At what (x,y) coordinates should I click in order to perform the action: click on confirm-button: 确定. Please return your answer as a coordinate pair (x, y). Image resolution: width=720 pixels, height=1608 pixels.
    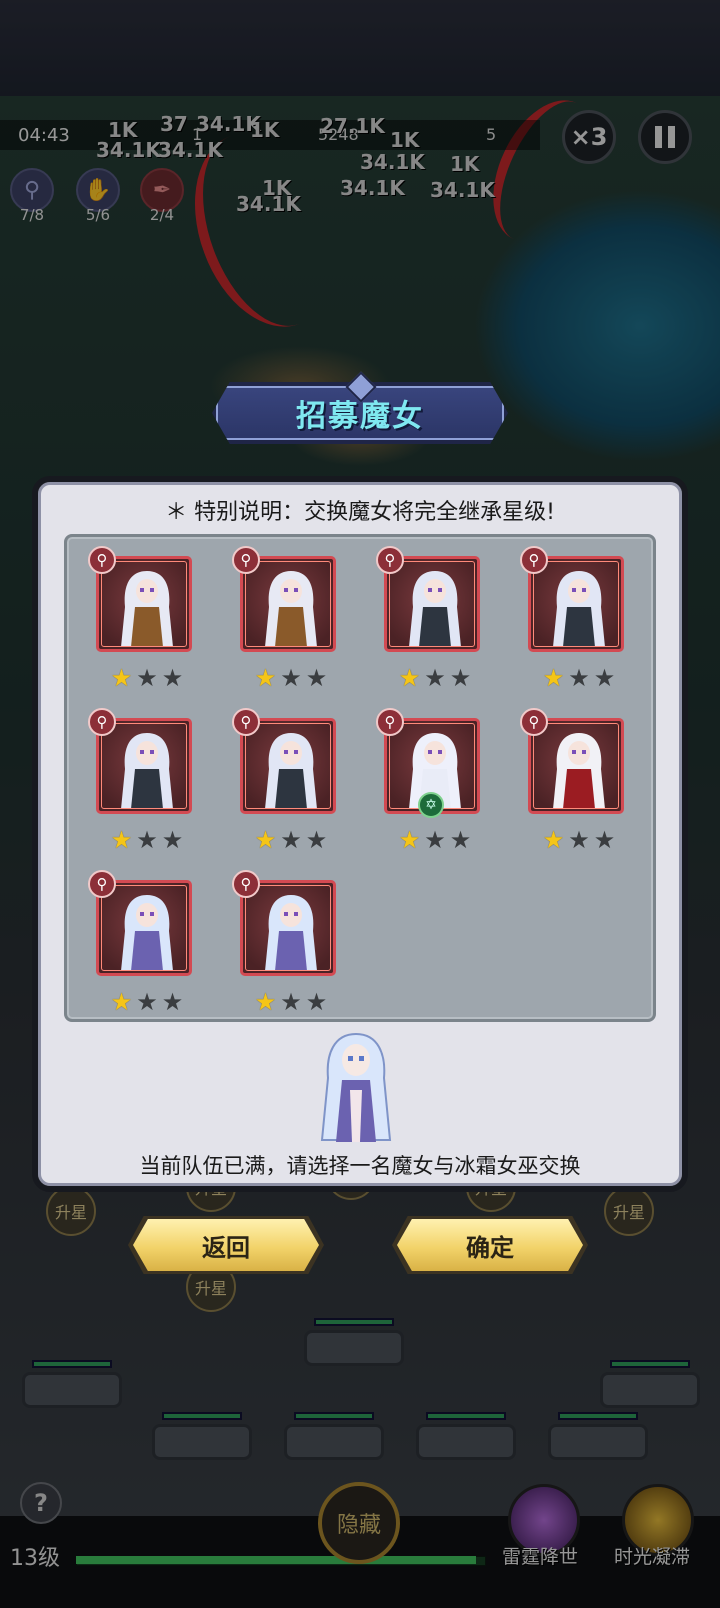
    Looking at the image, I should click on (490, 1245).